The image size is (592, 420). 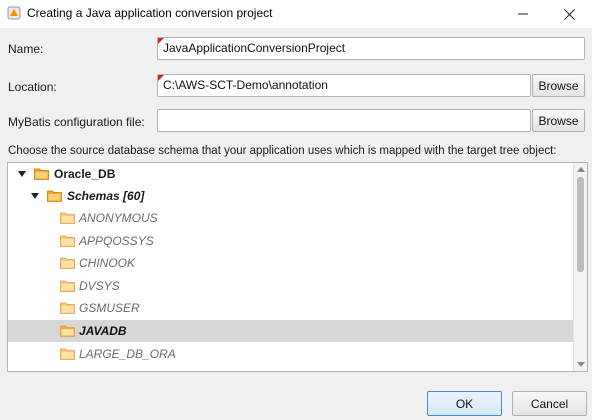 I want to click on schema-item-label: JAVADB, so click(x=103, y=331).